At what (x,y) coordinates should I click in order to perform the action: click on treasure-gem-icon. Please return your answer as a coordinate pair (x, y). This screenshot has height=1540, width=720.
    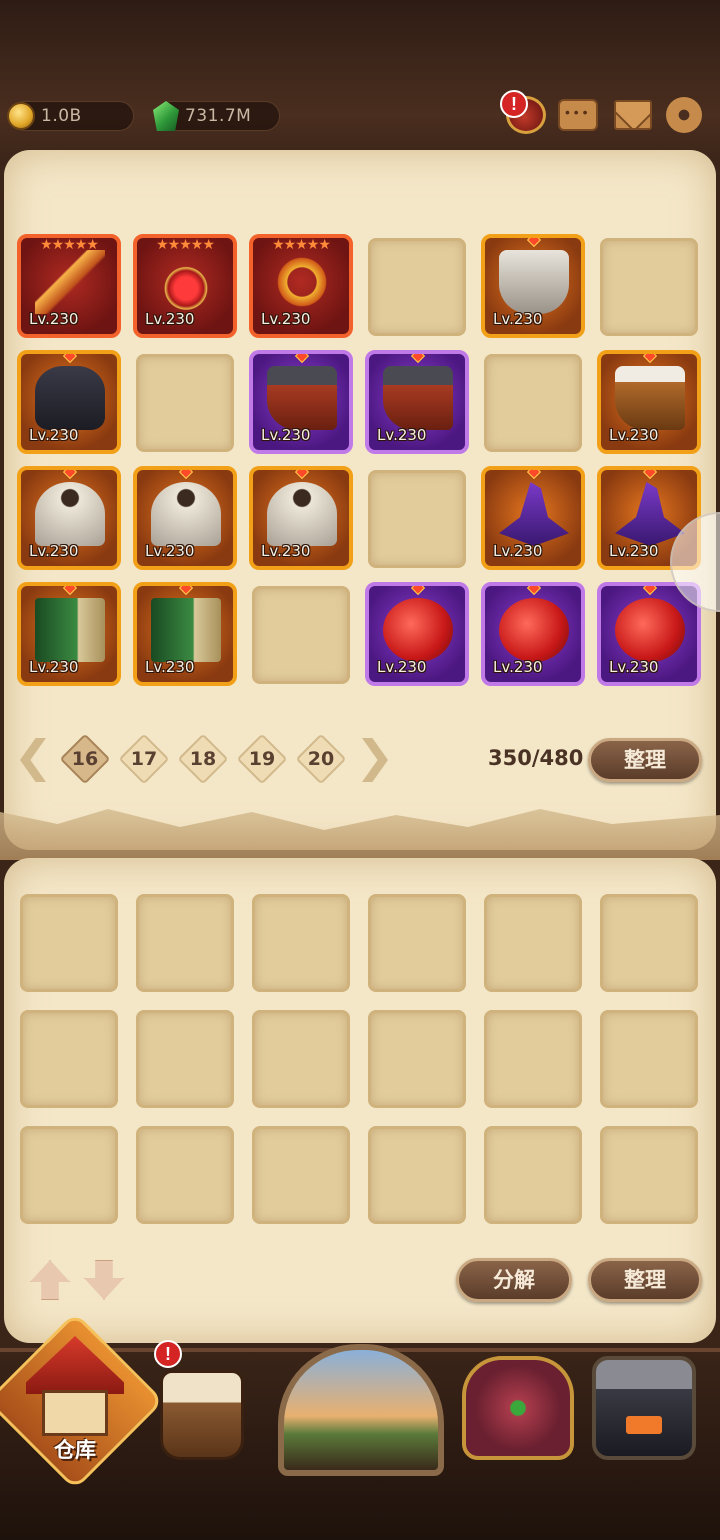
    Looking at the image, I should click on (518, 1408).